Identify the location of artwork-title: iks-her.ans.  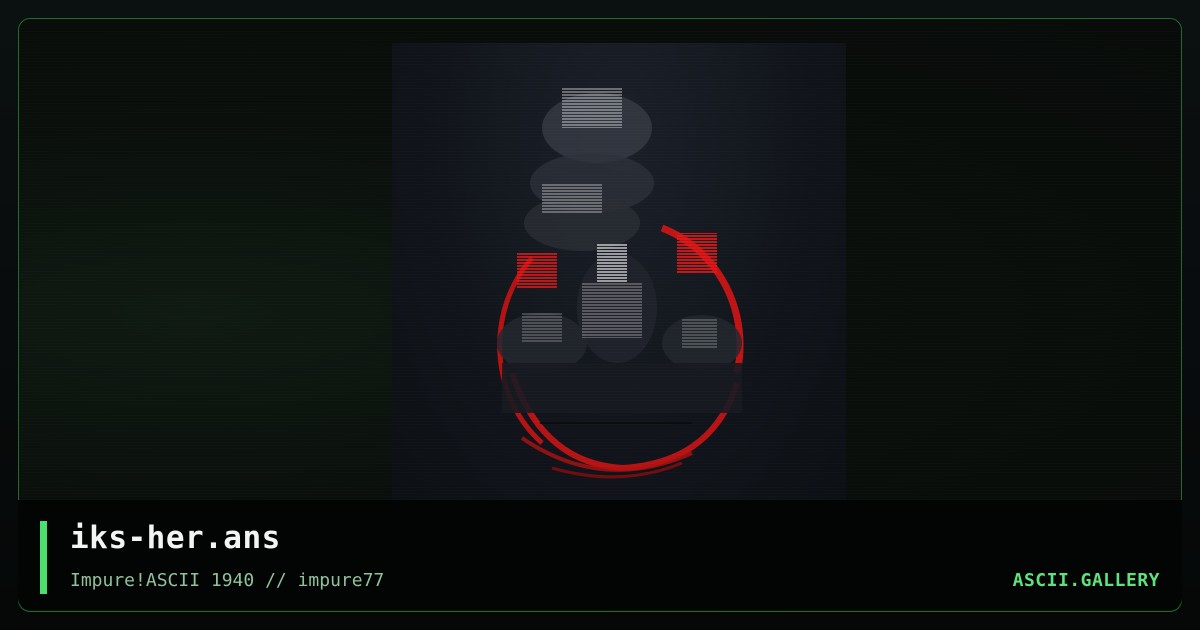
(175, 538).